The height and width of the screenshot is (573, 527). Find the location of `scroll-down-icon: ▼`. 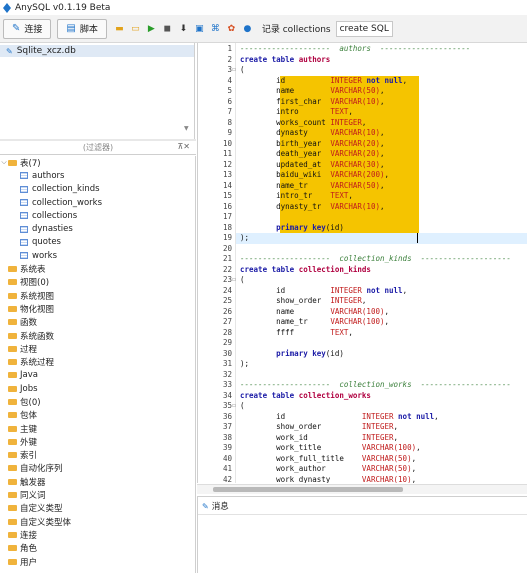

scroll-down-icon: ▼ is located at coordinates (186, 128).